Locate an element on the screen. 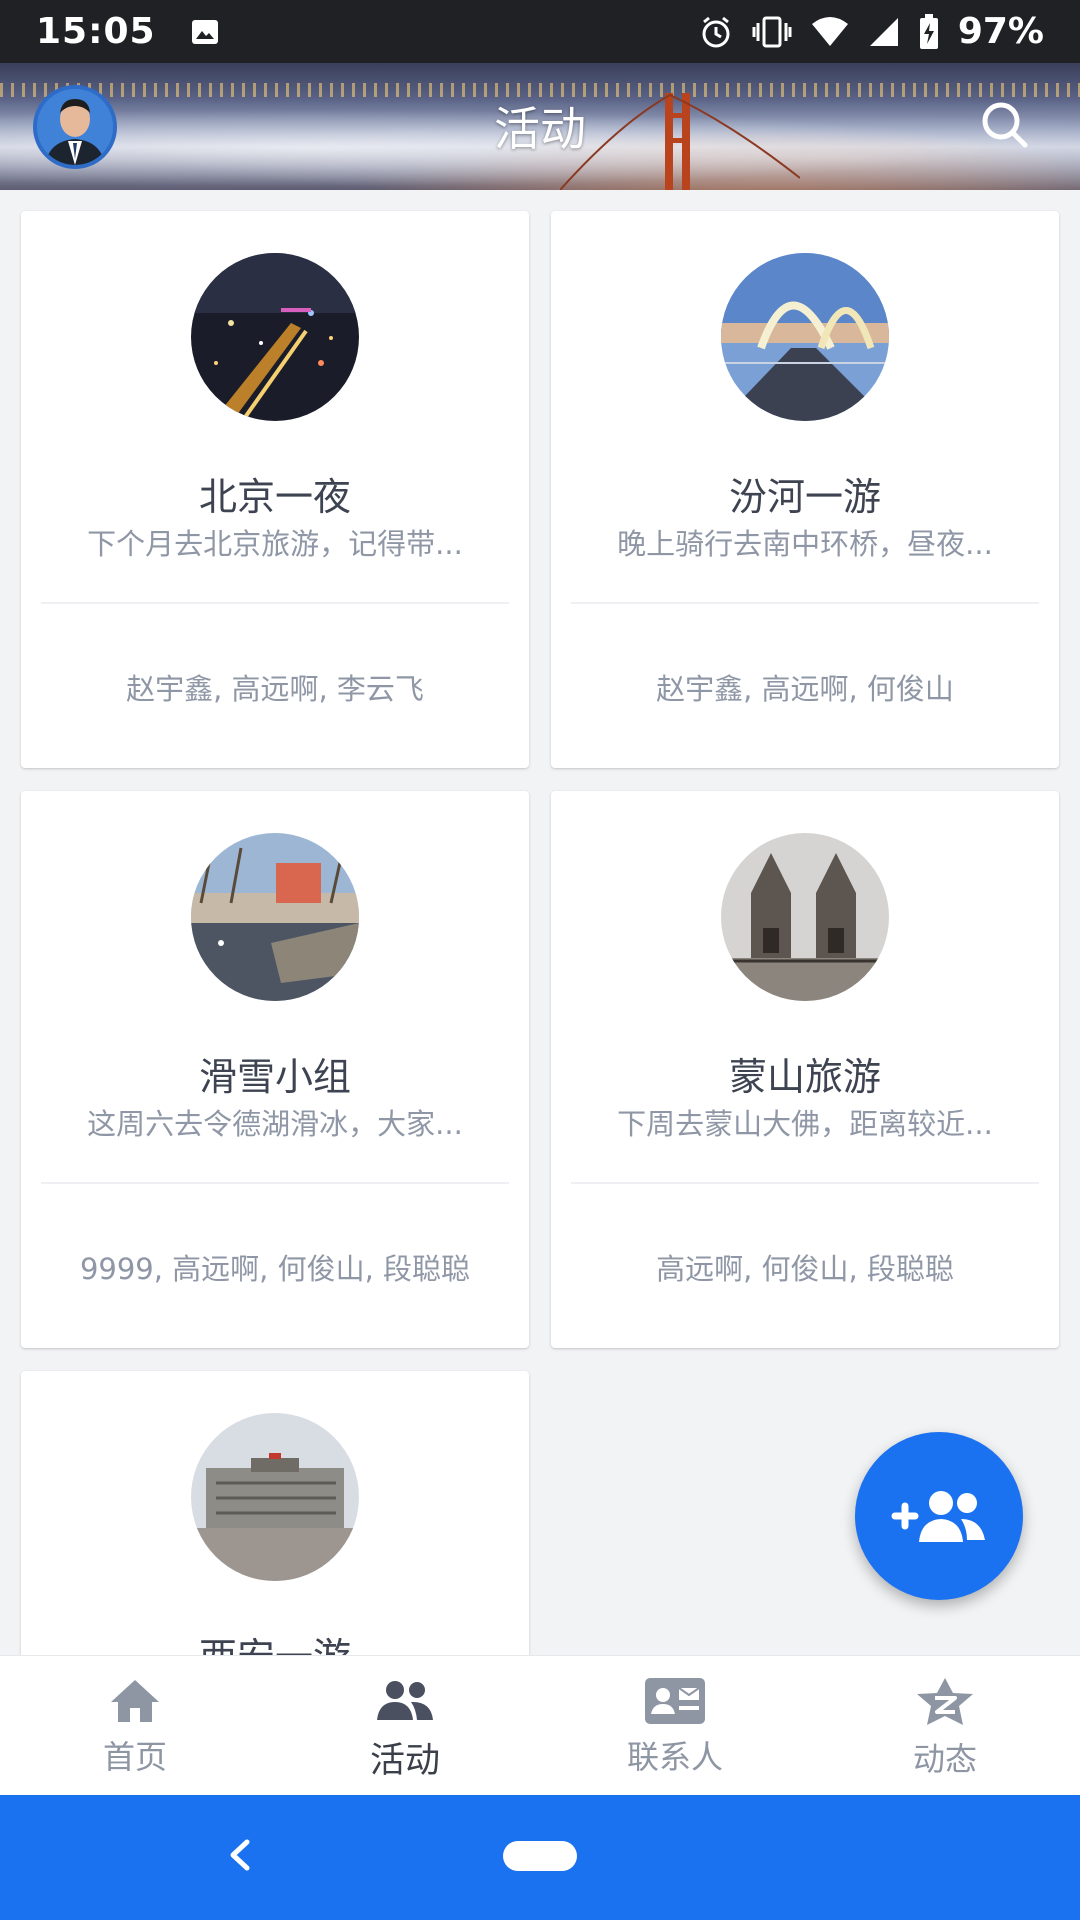  bottom-navigation: 首页 活动 联系人 动态 is located at coordinates (540, 1725).